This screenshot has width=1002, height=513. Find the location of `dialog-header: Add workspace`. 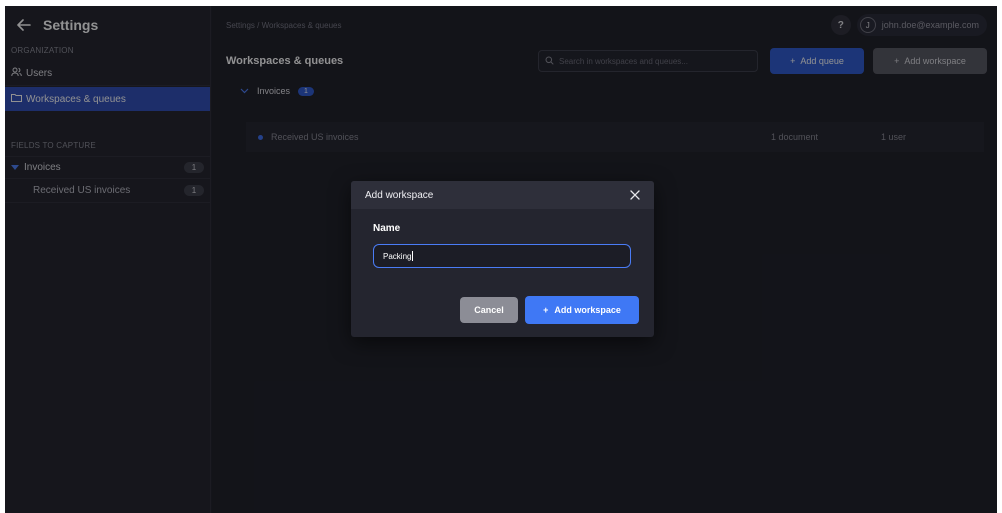

dialog-header: Add workspace is located at coordinates (502, 195).